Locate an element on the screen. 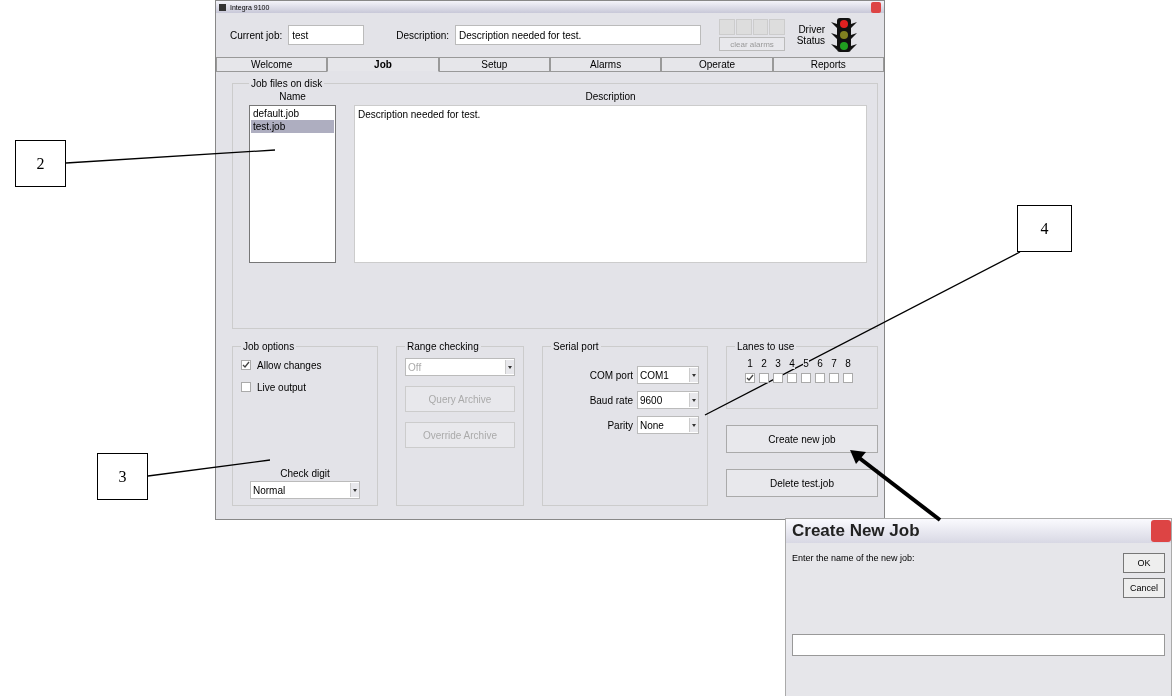 This screenshot has width=1172, height=696. tab: Alarms is located at coordinates (606, 64).